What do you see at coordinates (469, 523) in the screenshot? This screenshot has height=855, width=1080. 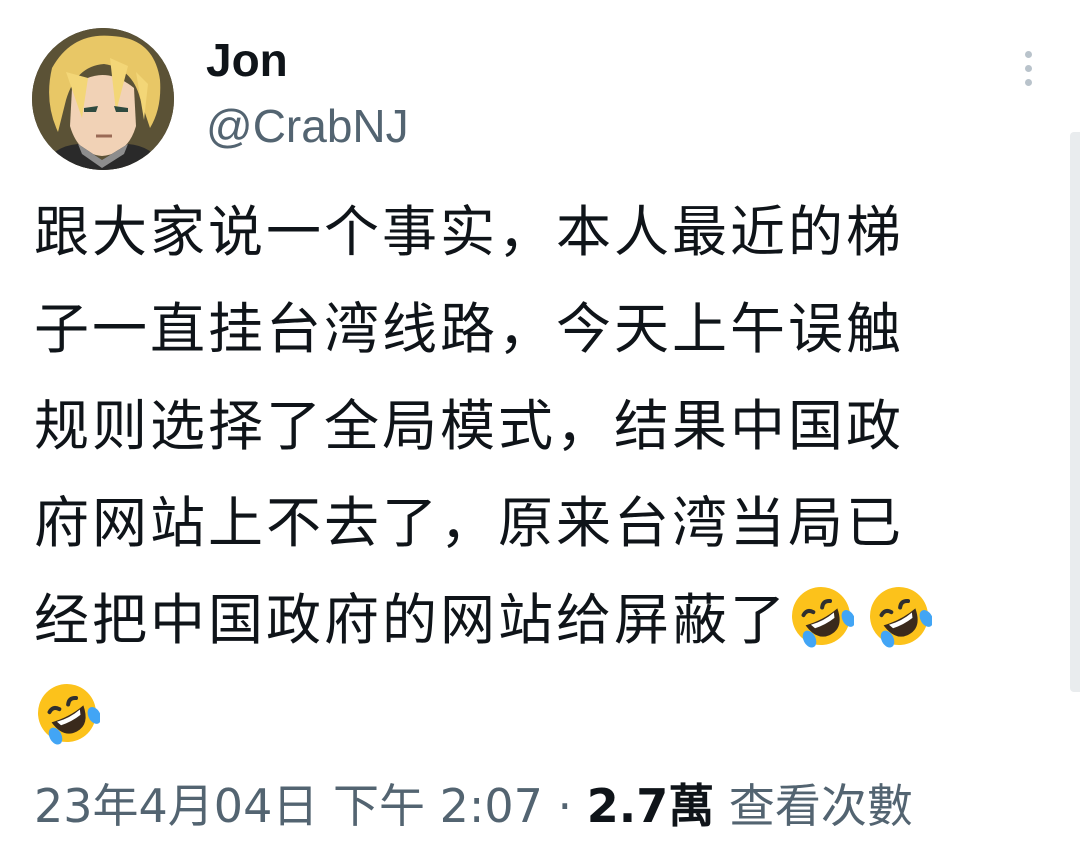 I see `tweet-text-line: 府网站上不去了，原来台湾当局已` at bounding box center [469, 523].